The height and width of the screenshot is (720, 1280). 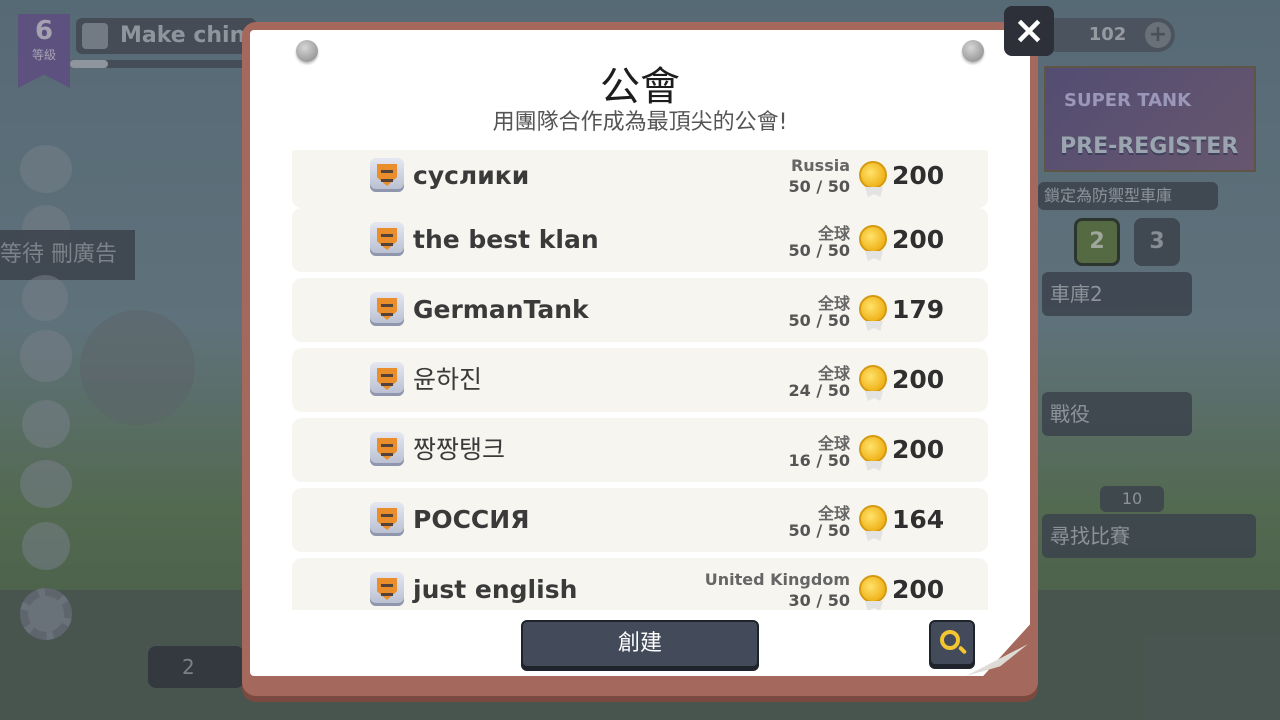 What do you see at coordinates (495, 589) in the screenshot?
I see `guild-name: just english` at bounding box center [495, 589].